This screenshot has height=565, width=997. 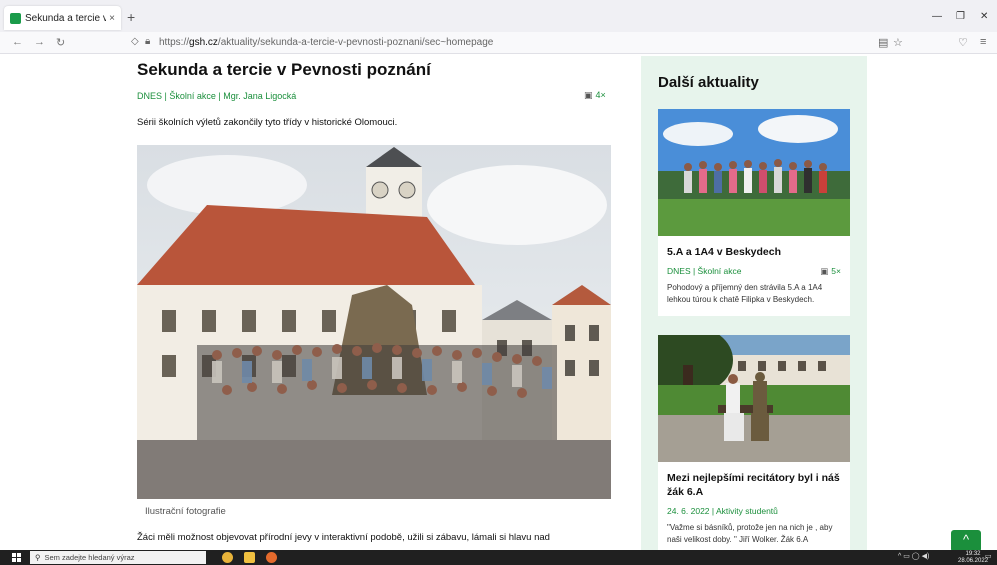 What do you see at coordinates (60, 42) in the screenshot?
I see `reload-icon: ↻` at bounding box center [60, 42].